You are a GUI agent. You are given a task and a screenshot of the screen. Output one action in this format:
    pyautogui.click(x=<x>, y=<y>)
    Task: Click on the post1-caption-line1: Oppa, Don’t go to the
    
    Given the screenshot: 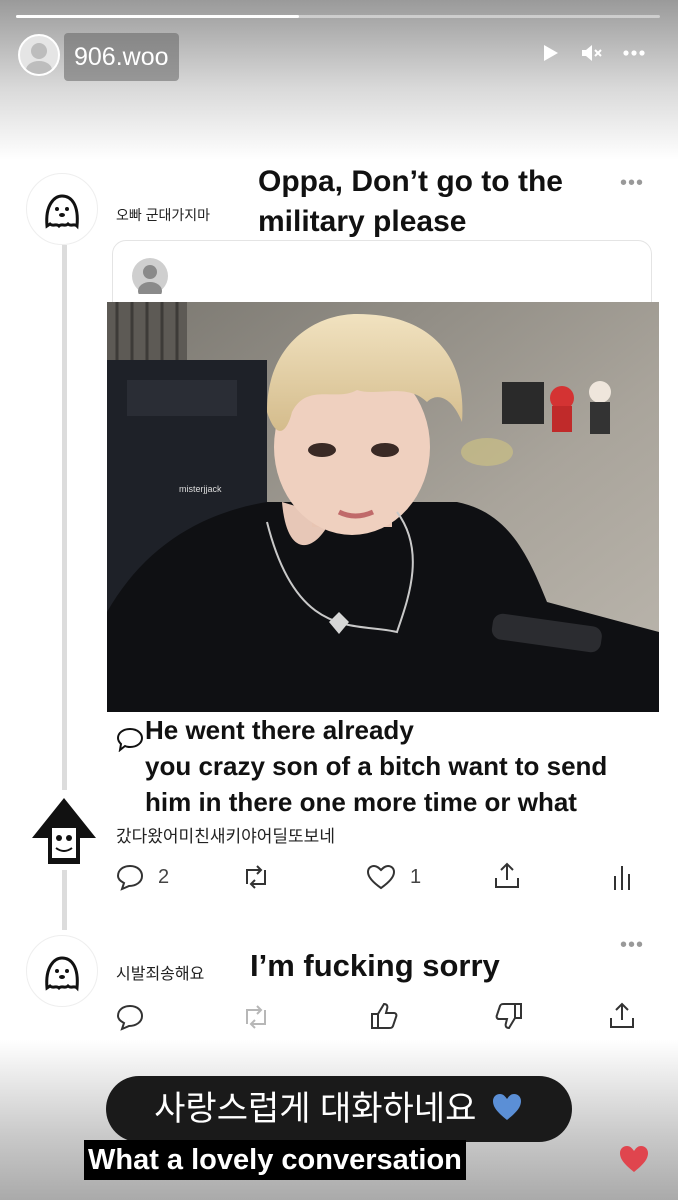 What is the action you would take?
    pyautogui.click(x=410, y=181)
    